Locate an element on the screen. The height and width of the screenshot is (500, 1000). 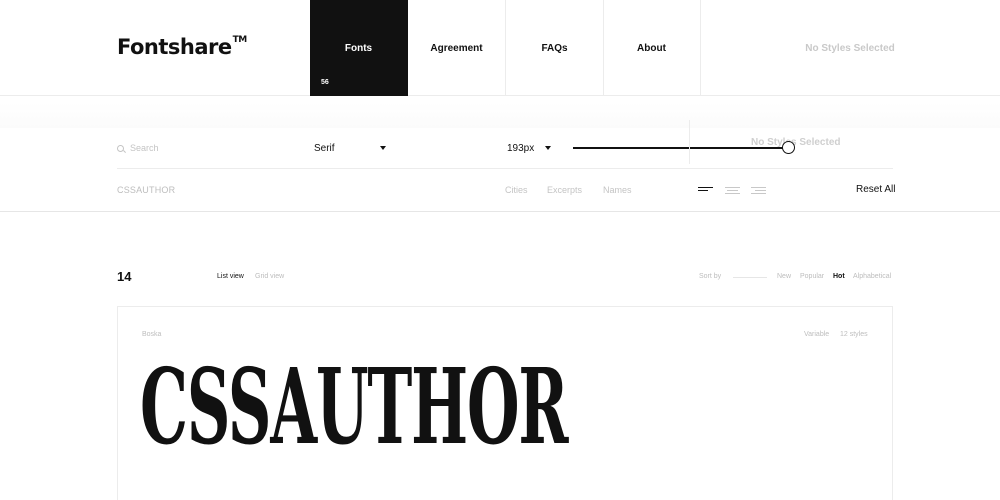
styles-count: 12 styles is located at coordinates (854, 334).